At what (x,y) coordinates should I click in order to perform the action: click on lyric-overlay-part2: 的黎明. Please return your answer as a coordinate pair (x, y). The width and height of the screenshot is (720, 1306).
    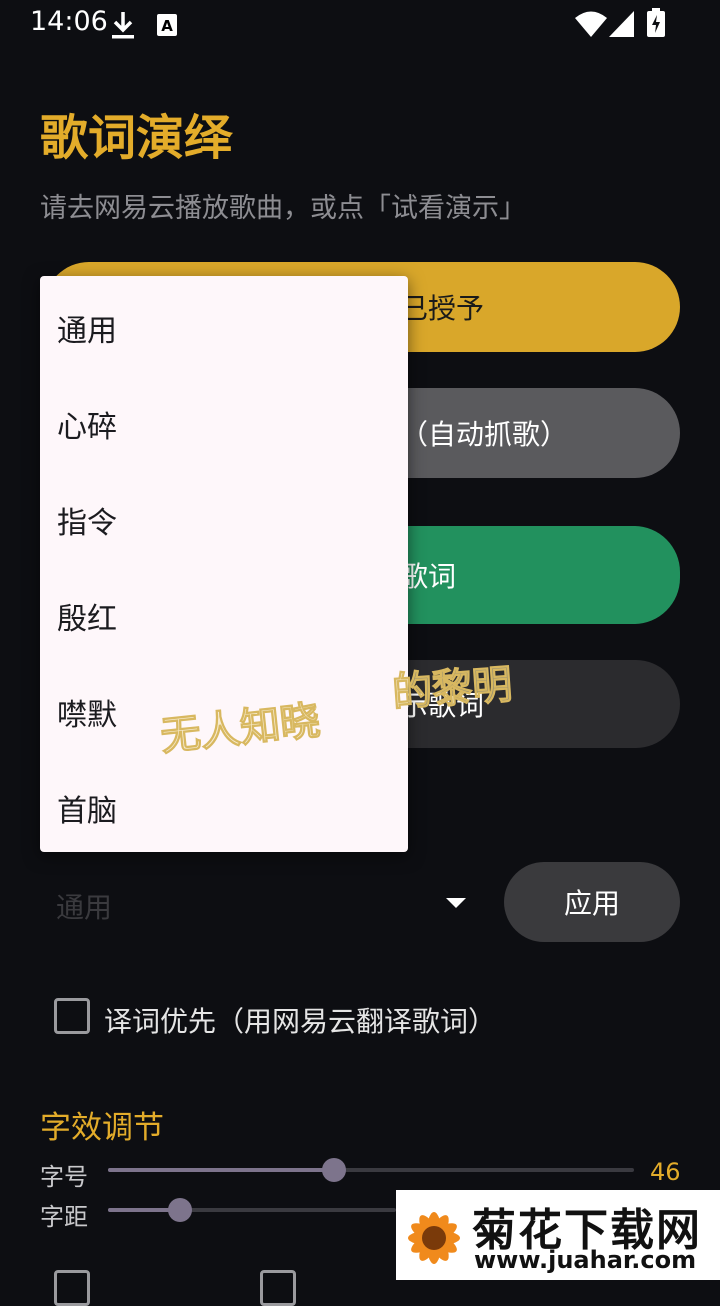
    Looking at the image, I should click on (452, 689).